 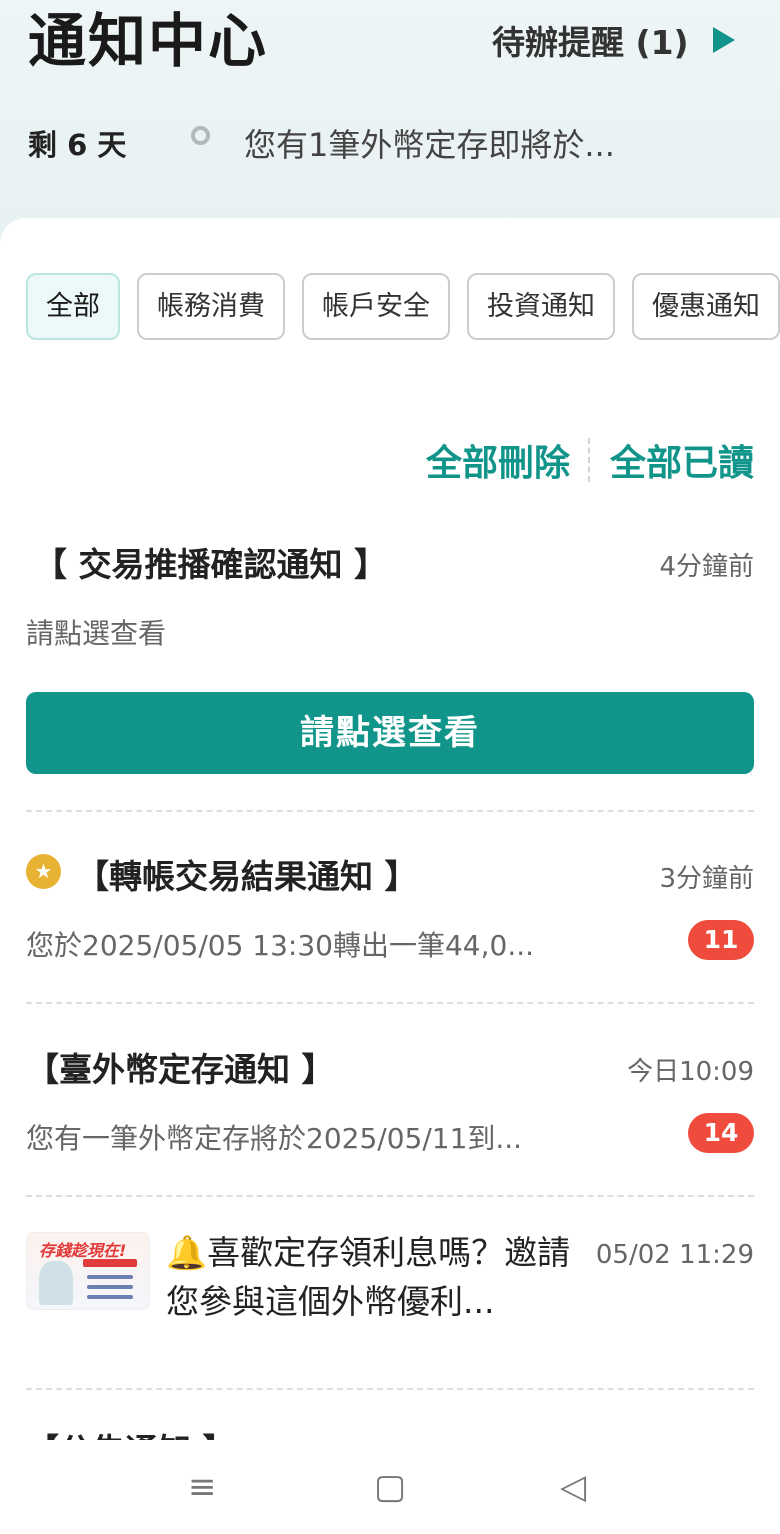 What do you see at coordinates (210, 564) in the screenshot?
I see `notification-title: 【 交易推播確認通知 】` at bounding box center [210, 564].